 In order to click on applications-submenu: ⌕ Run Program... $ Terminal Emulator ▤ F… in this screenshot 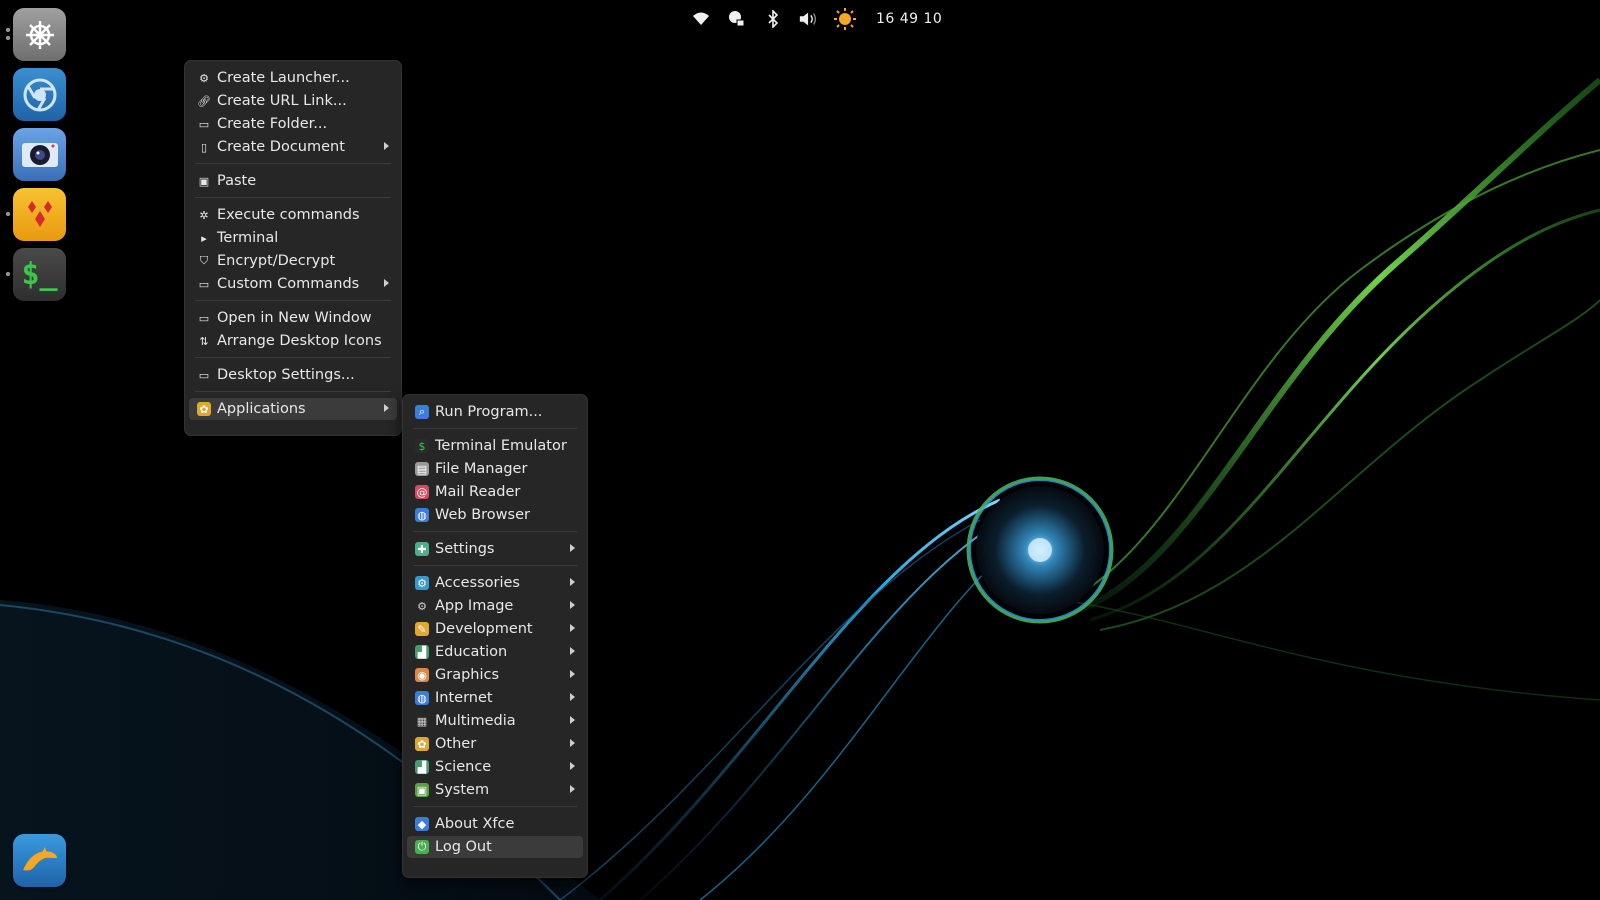, I will do `click(495, 636)`.